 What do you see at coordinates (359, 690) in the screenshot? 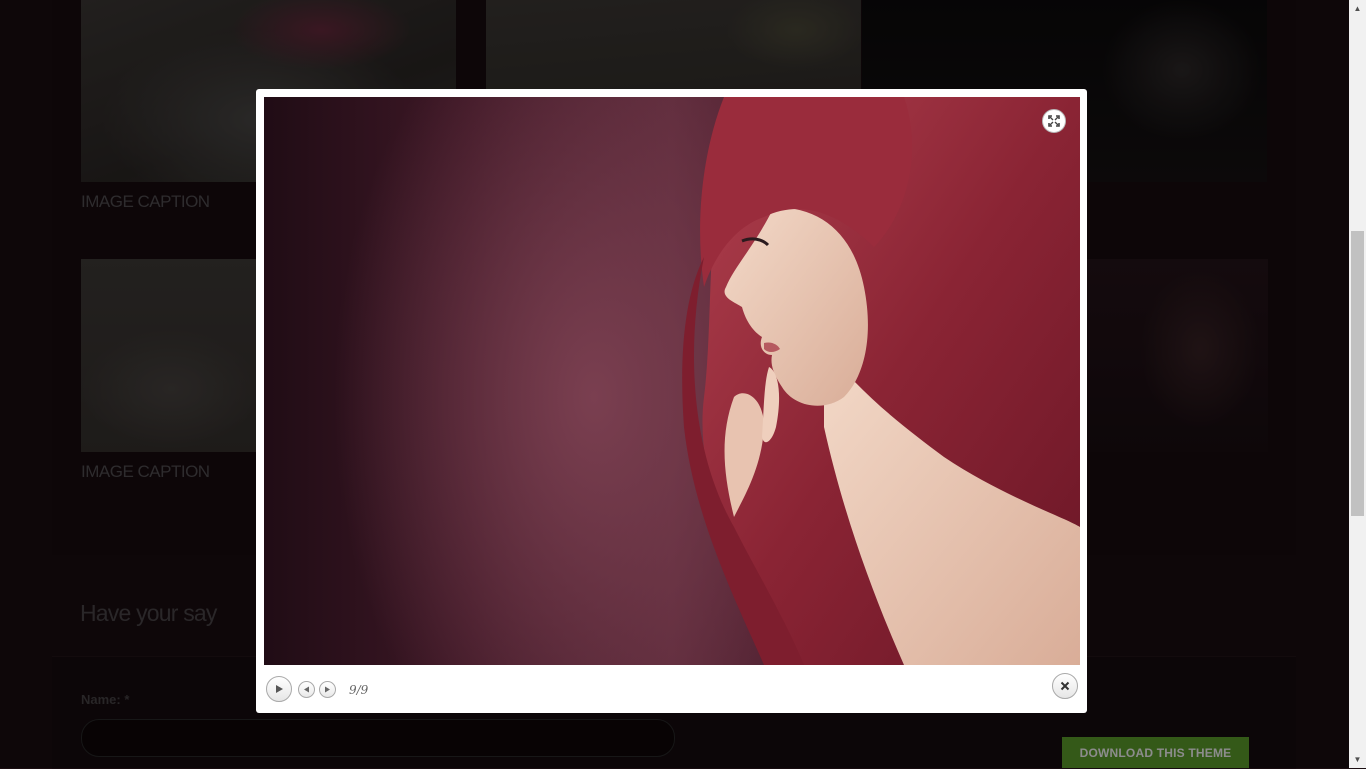
I see `image-counter: 9/9` at bounding box center [359, 690].